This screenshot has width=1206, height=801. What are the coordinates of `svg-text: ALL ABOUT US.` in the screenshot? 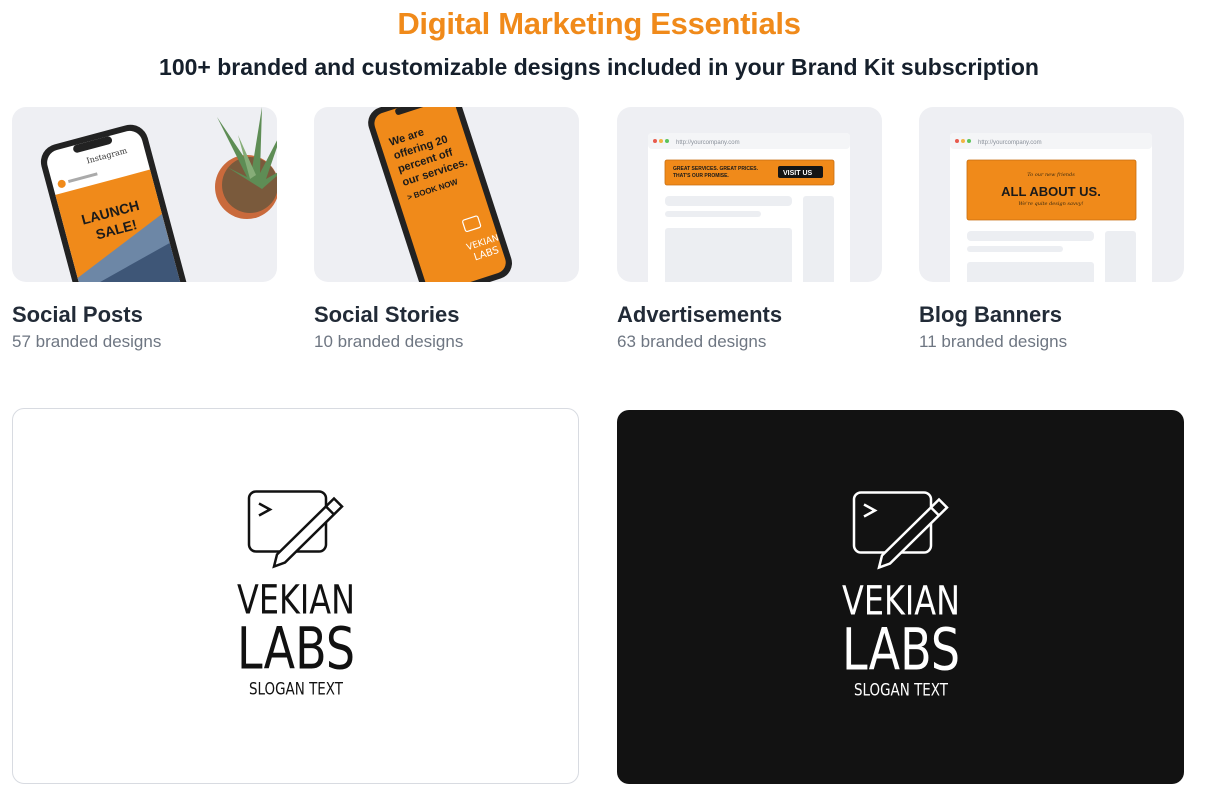 It's located at (1051, 191).